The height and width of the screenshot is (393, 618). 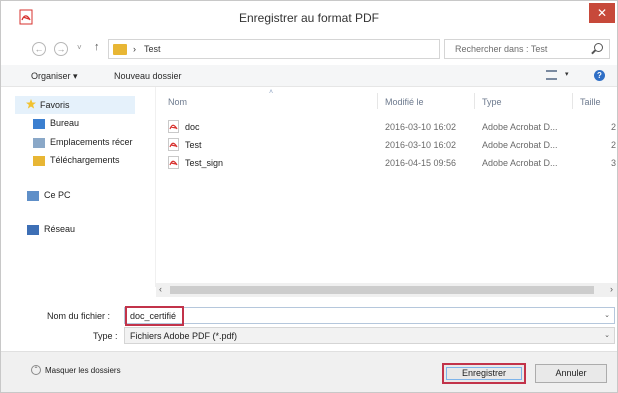 What do you see at coordinates (91, 142) in the screenshot?
I see `sidebar-item-label: Emplacements récer` at bounding box center [91, 142].